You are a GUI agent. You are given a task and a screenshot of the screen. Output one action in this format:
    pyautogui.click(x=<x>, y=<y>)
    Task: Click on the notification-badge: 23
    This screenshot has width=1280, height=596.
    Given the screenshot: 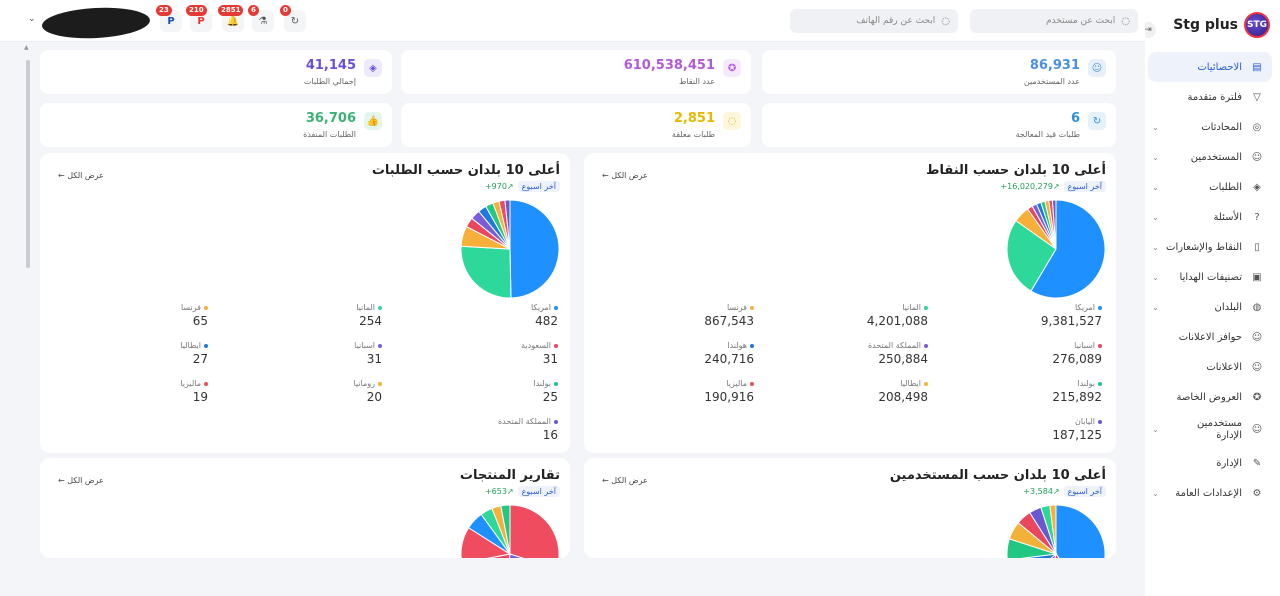 What is the action you would take?
    pyautogui.click(x=164, y=10)
    